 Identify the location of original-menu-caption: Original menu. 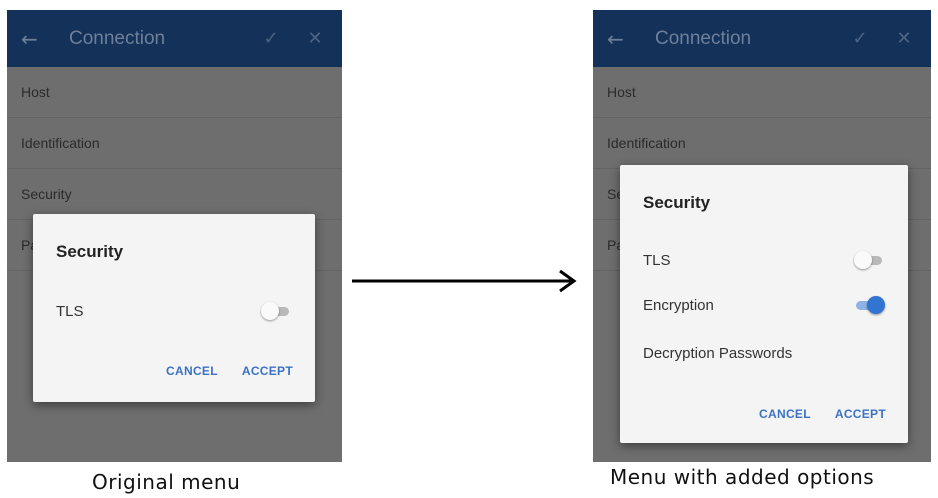
(166, 482).